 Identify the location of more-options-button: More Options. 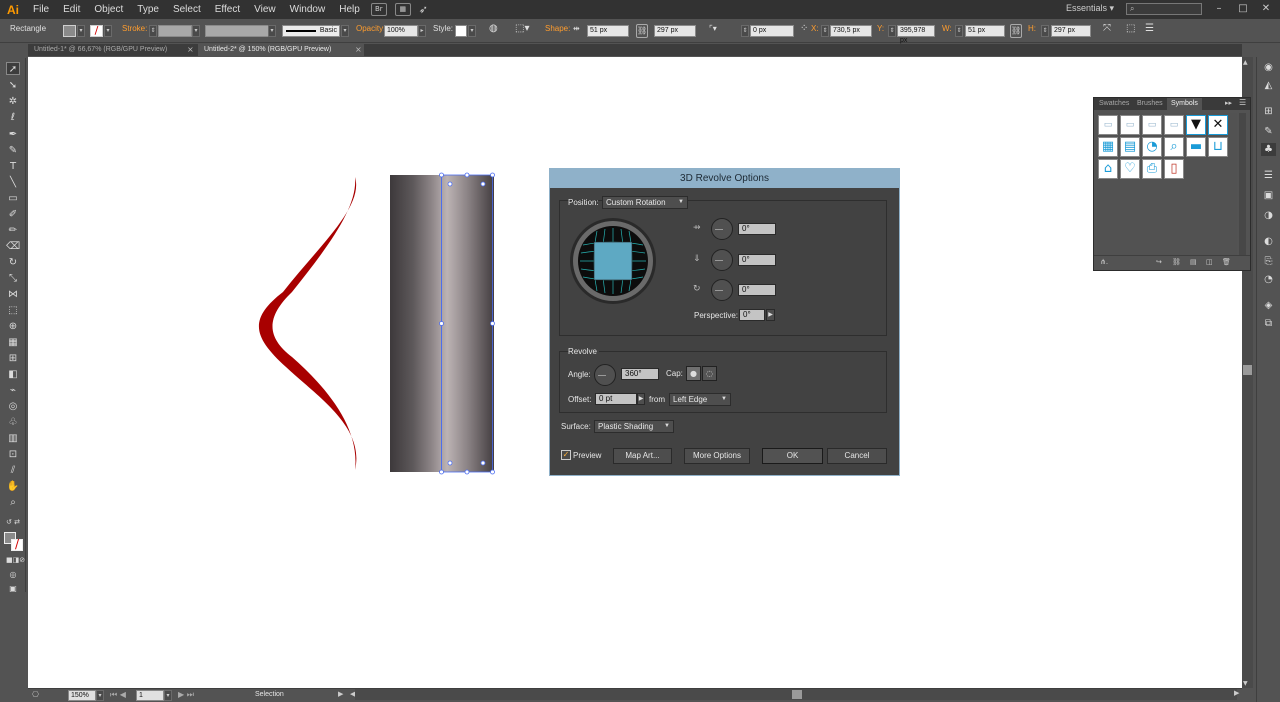
(717, 456).